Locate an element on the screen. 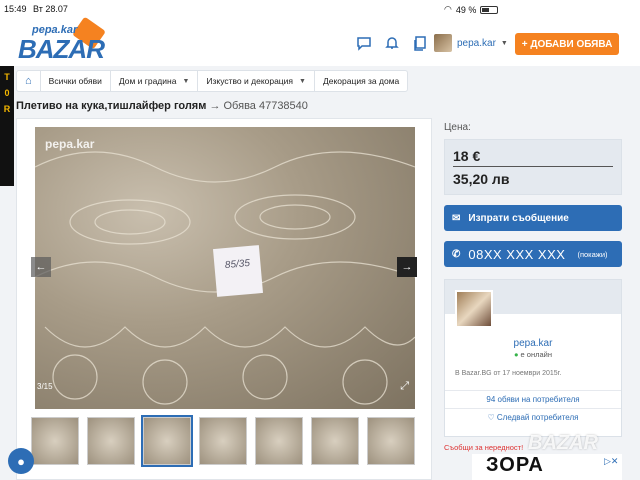  bazar-logo: pepa.kar BAZAR is located at coordinates (71, 40).